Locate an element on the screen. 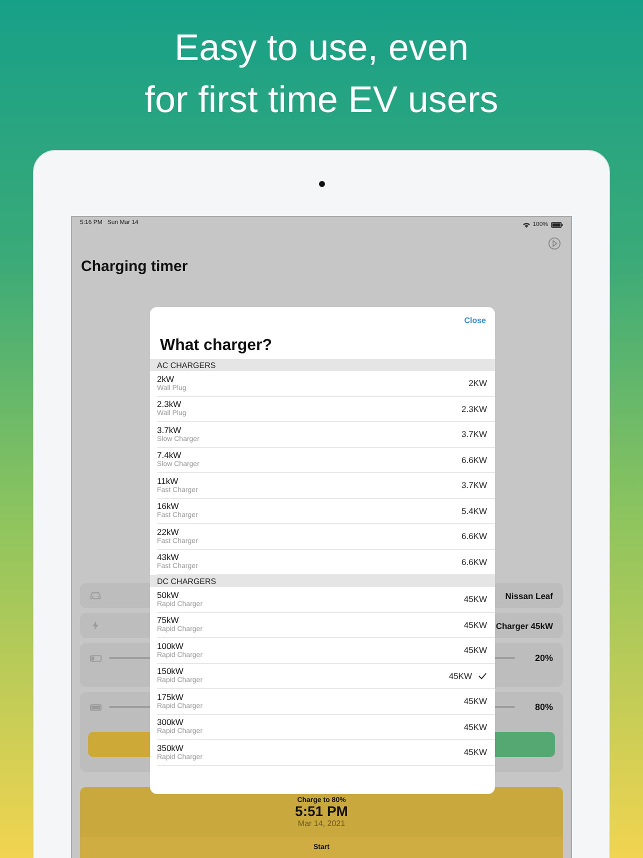 This screenshot has height=858, width=643. bolt-icon is located at coordinates (95, 625).